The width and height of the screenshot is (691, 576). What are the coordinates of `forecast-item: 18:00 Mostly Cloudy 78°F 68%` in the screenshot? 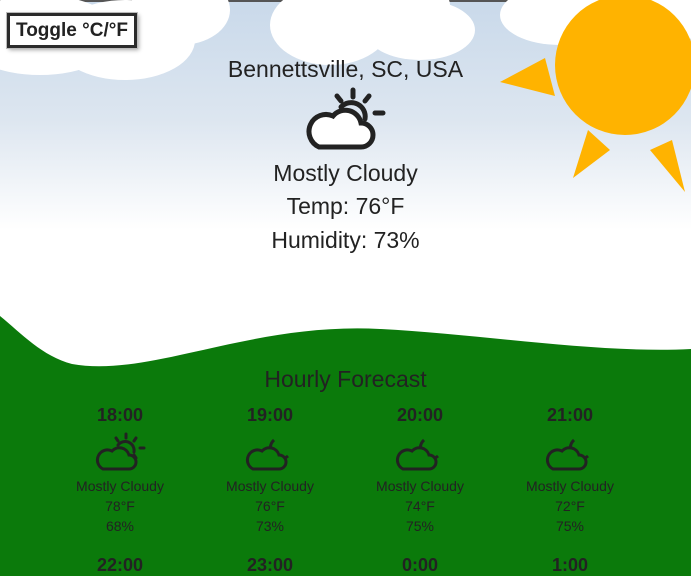 It's located at (120, 470).